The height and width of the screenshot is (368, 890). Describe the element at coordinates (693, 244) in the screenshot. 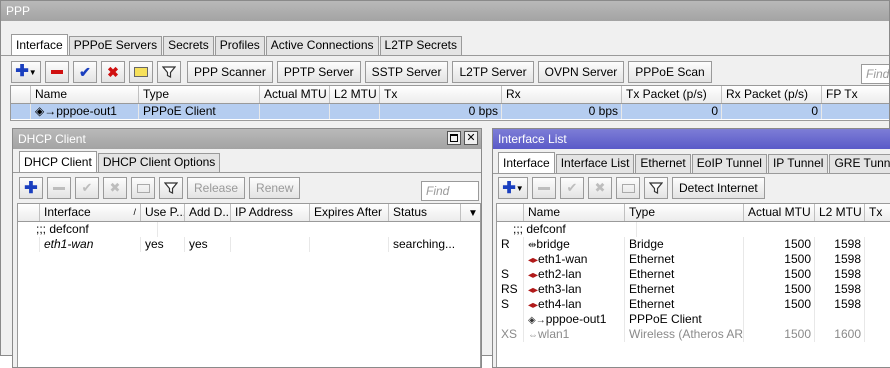

I see `table-row: R ⇹bridge Bridge 1500 1598` at that location.